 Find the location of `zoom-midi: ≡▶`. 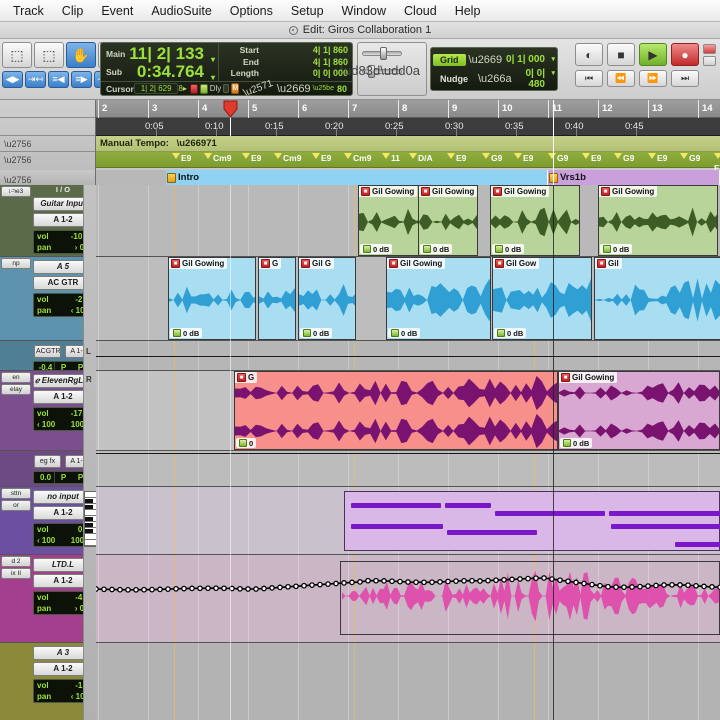

zoom-midi: ≡▶ is located at coordinates (81, 79).